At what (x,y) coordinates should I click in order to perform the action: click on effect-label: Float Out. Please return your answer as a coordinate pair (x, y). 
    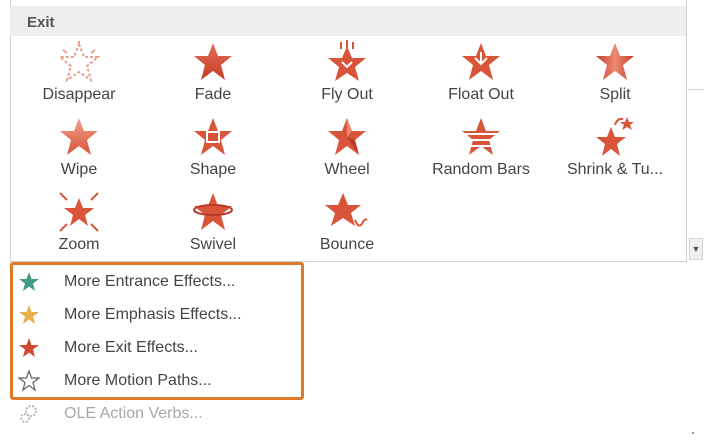
    Looking at the image, I should click on (481, 94).